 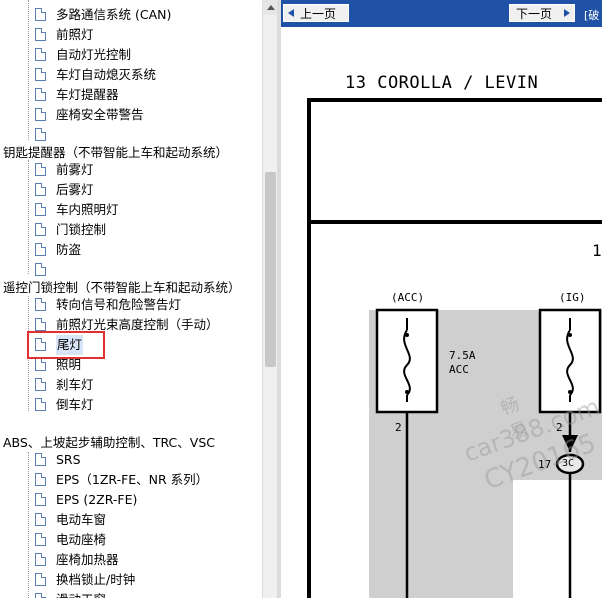 What do you see at coordinates (572, 297) in the screenshot?
I see `fuse-ig-label: (IG)` at bounding box center [572, 297].